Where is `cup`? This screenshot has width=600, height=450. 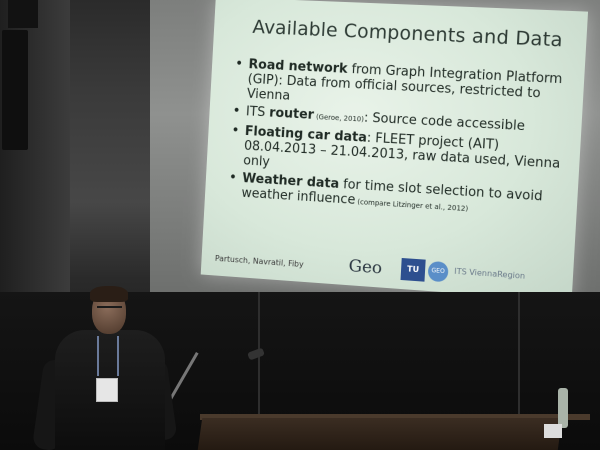
cup is located at coordinates (553, 431).